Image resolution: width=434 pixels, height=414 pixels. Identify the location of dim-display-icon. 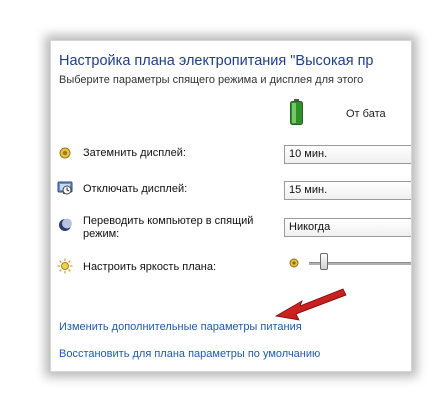
(65, 153).